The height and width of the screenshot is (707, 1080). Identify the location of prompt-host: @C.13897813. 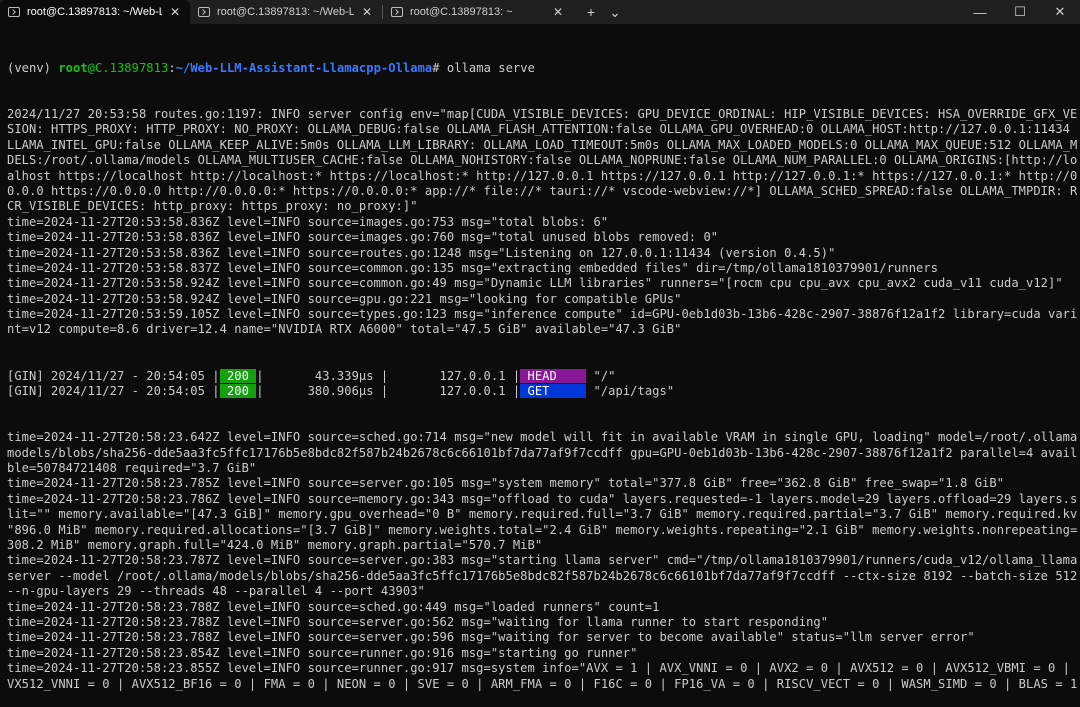
(128, 67).